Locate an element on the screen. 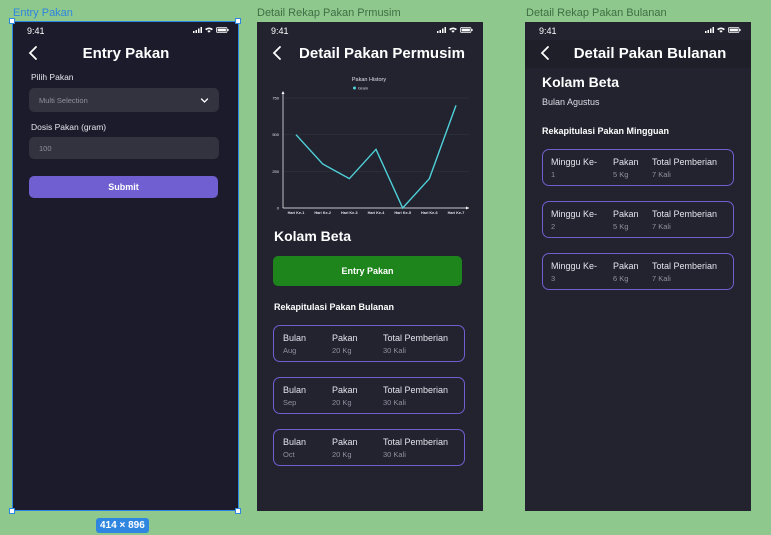 This screenshot has width=771, height=535. resize-handle-bl is located at coordinates (12, 511).